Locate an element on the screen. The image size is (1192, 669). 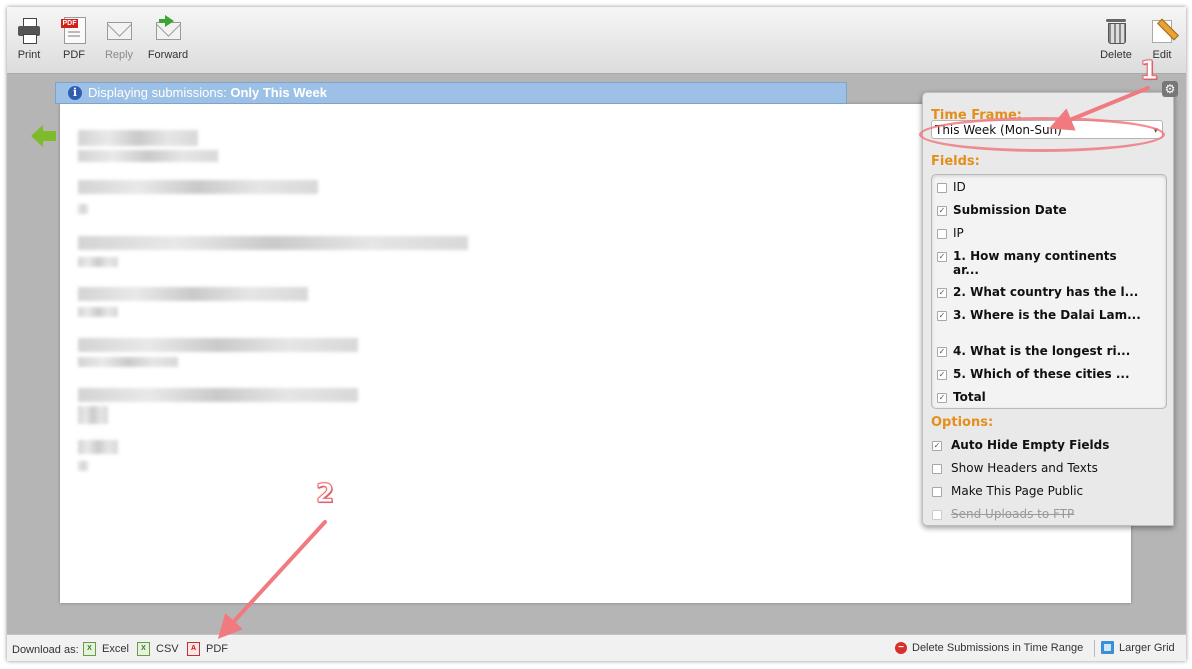
print-button: Print is located at coordinates (29, 41).